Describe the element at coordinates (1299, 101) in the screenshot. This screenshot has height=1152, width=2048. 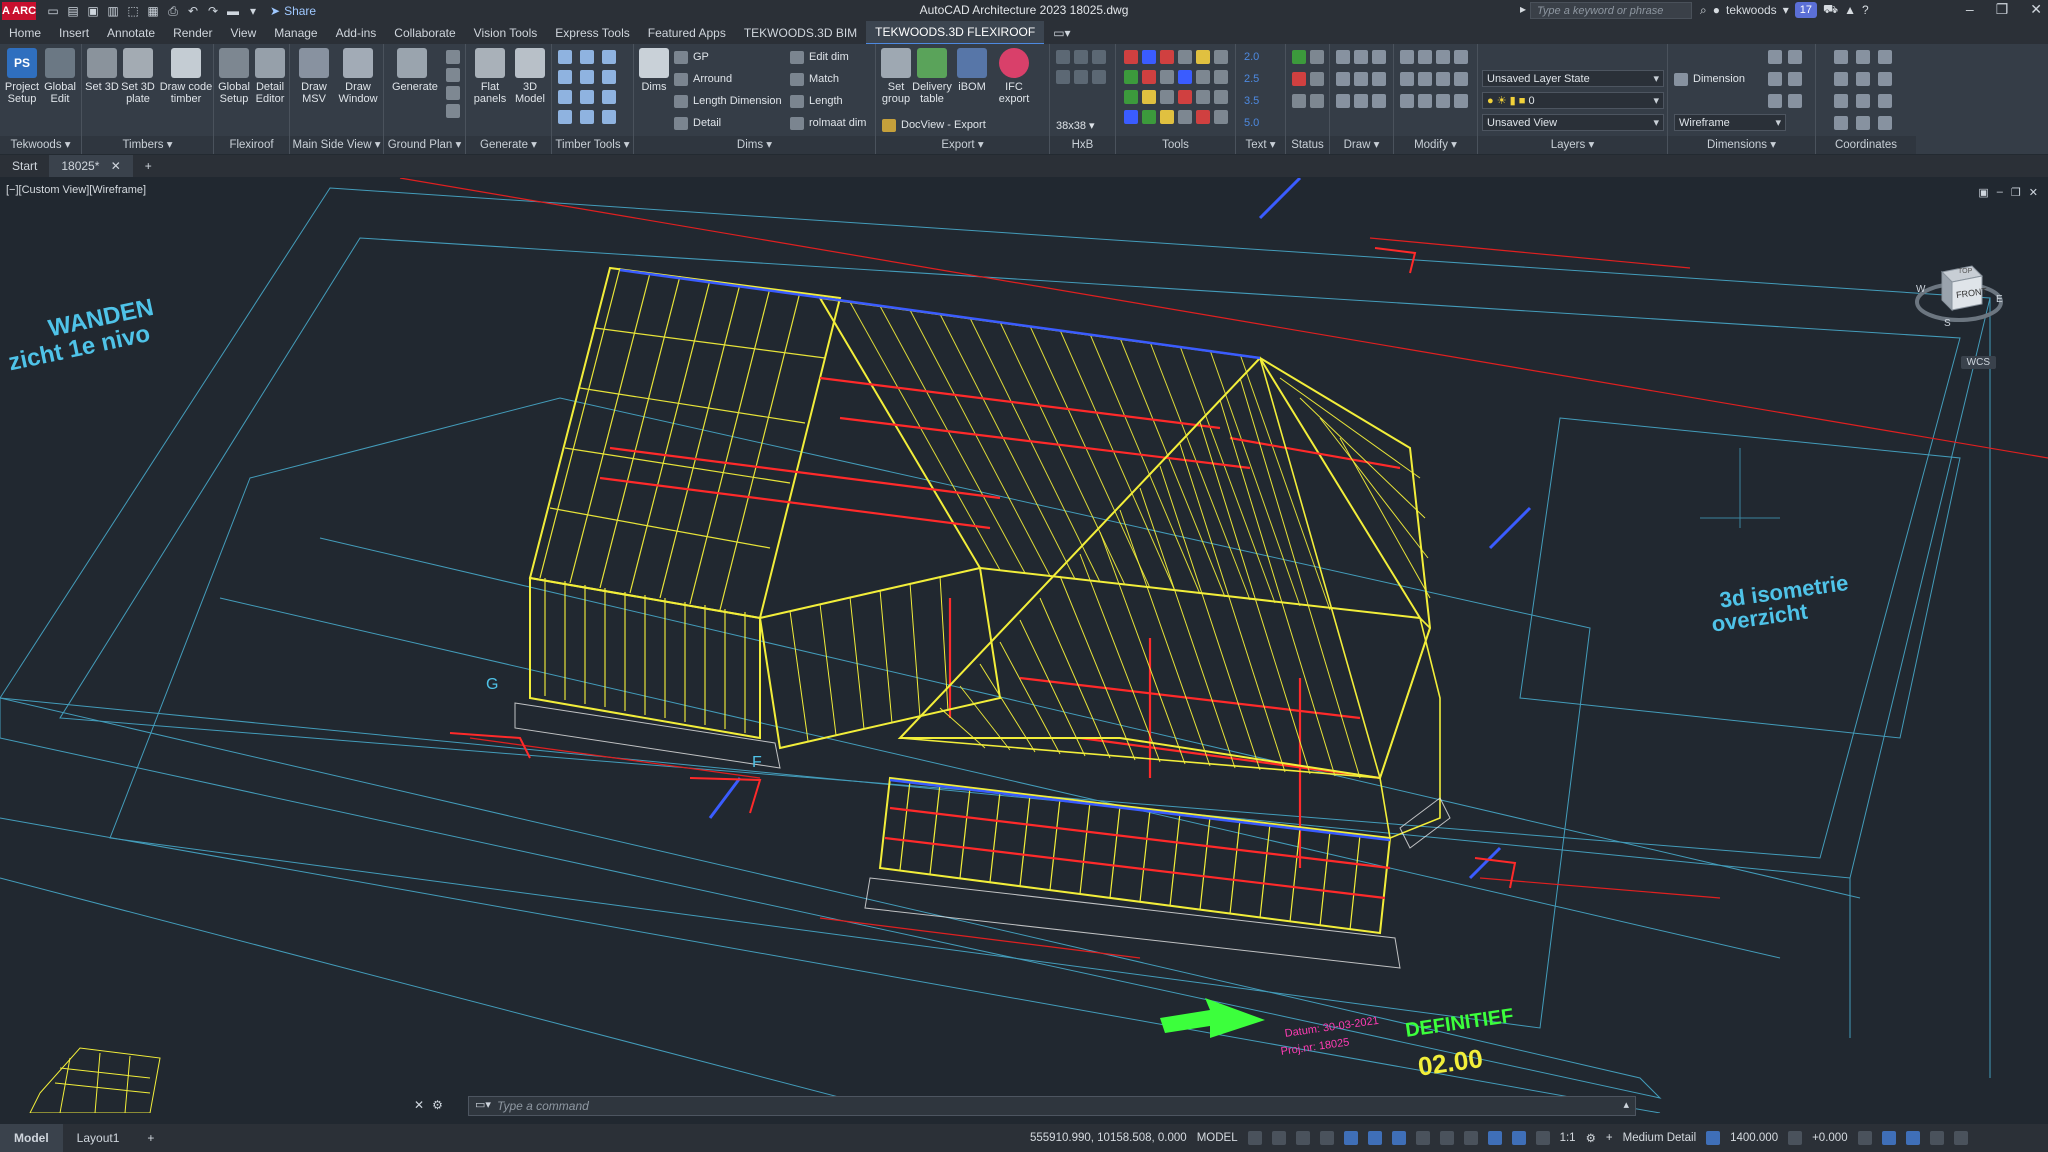
I see `status-grey-3-icon` at that location.